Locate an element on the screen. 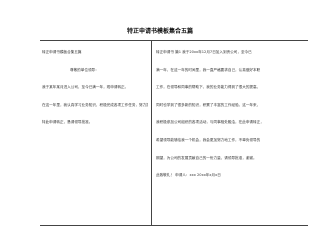 This screenshot has height=240, width=320. left-line: 尊敬的单位领导： is located at coordinates (84, 69).